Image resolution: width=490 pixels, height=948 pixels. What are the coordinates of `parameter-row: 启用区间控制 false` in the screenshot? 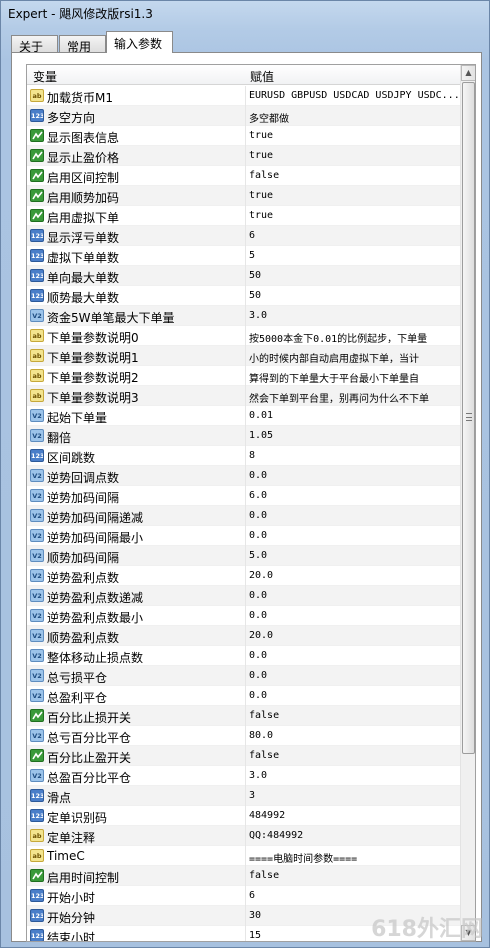 It's located at (244, 176).